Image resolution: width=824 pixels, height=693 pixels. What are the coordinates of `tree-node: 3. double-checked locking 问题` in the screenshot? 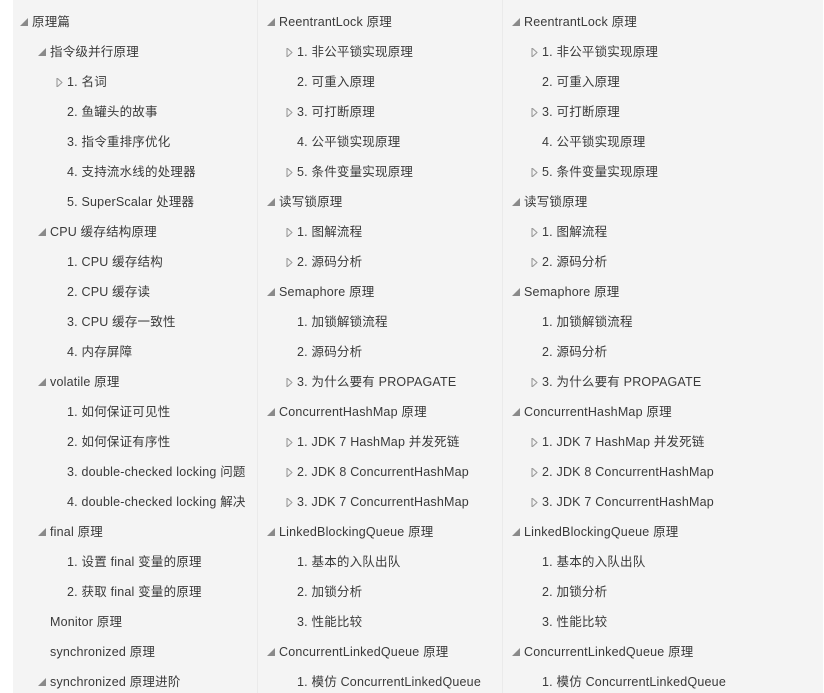 It's located at (135, 472).